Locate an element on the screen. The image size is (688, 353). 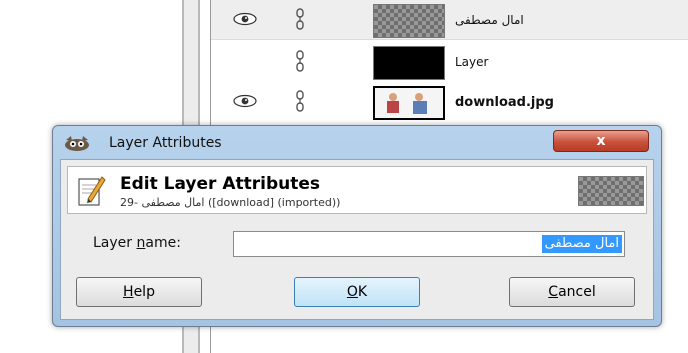
ok-button: OK is located at coordinates (357, 292).